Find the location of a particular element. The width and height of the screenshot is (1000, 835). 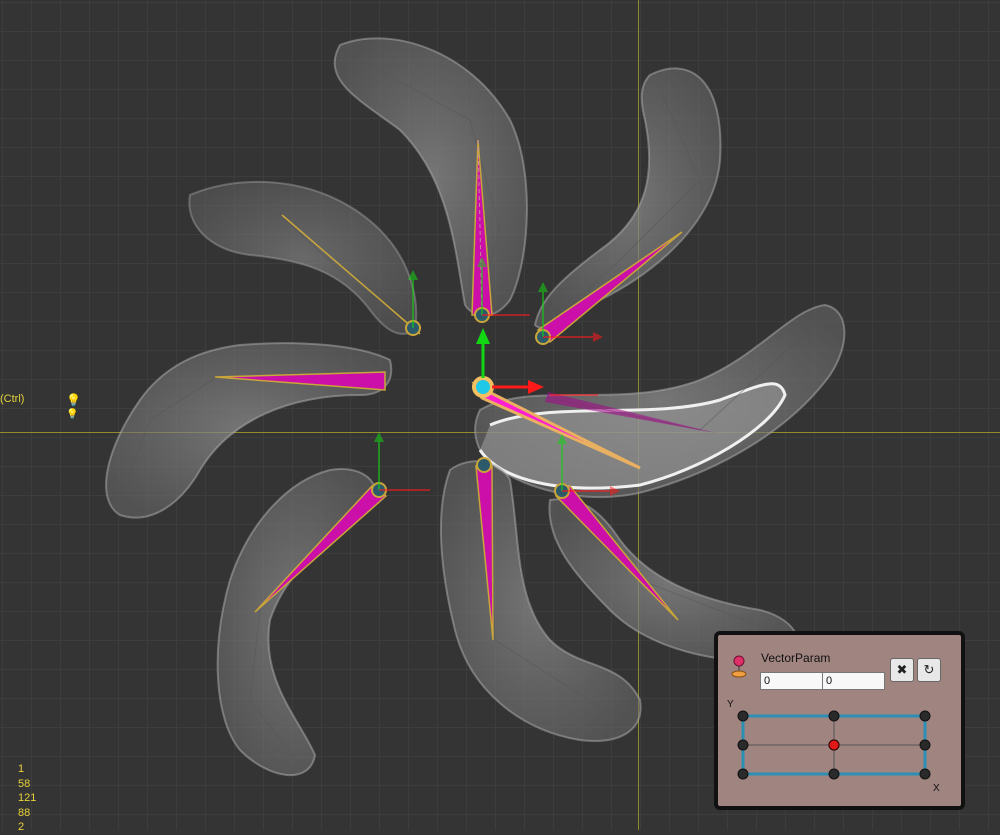

reset-button: ↻ is located at coordinates (929, 670).